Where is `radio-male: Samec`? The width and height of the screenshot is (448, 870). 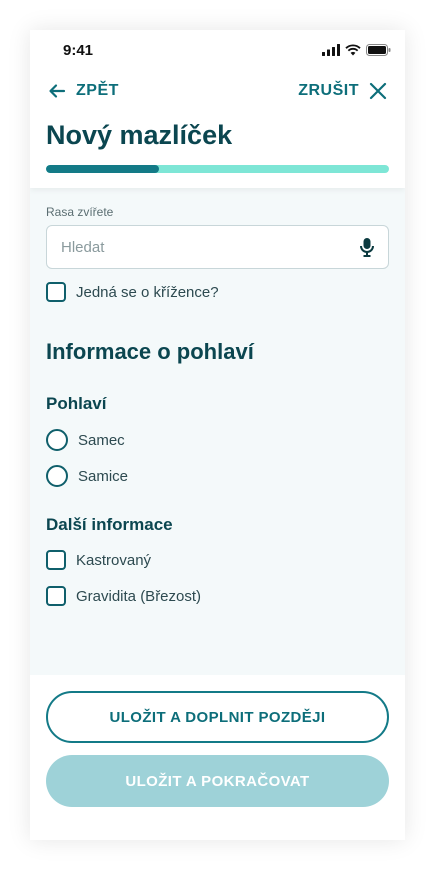 radio-male: Samec is located at coordinates (85, 440).